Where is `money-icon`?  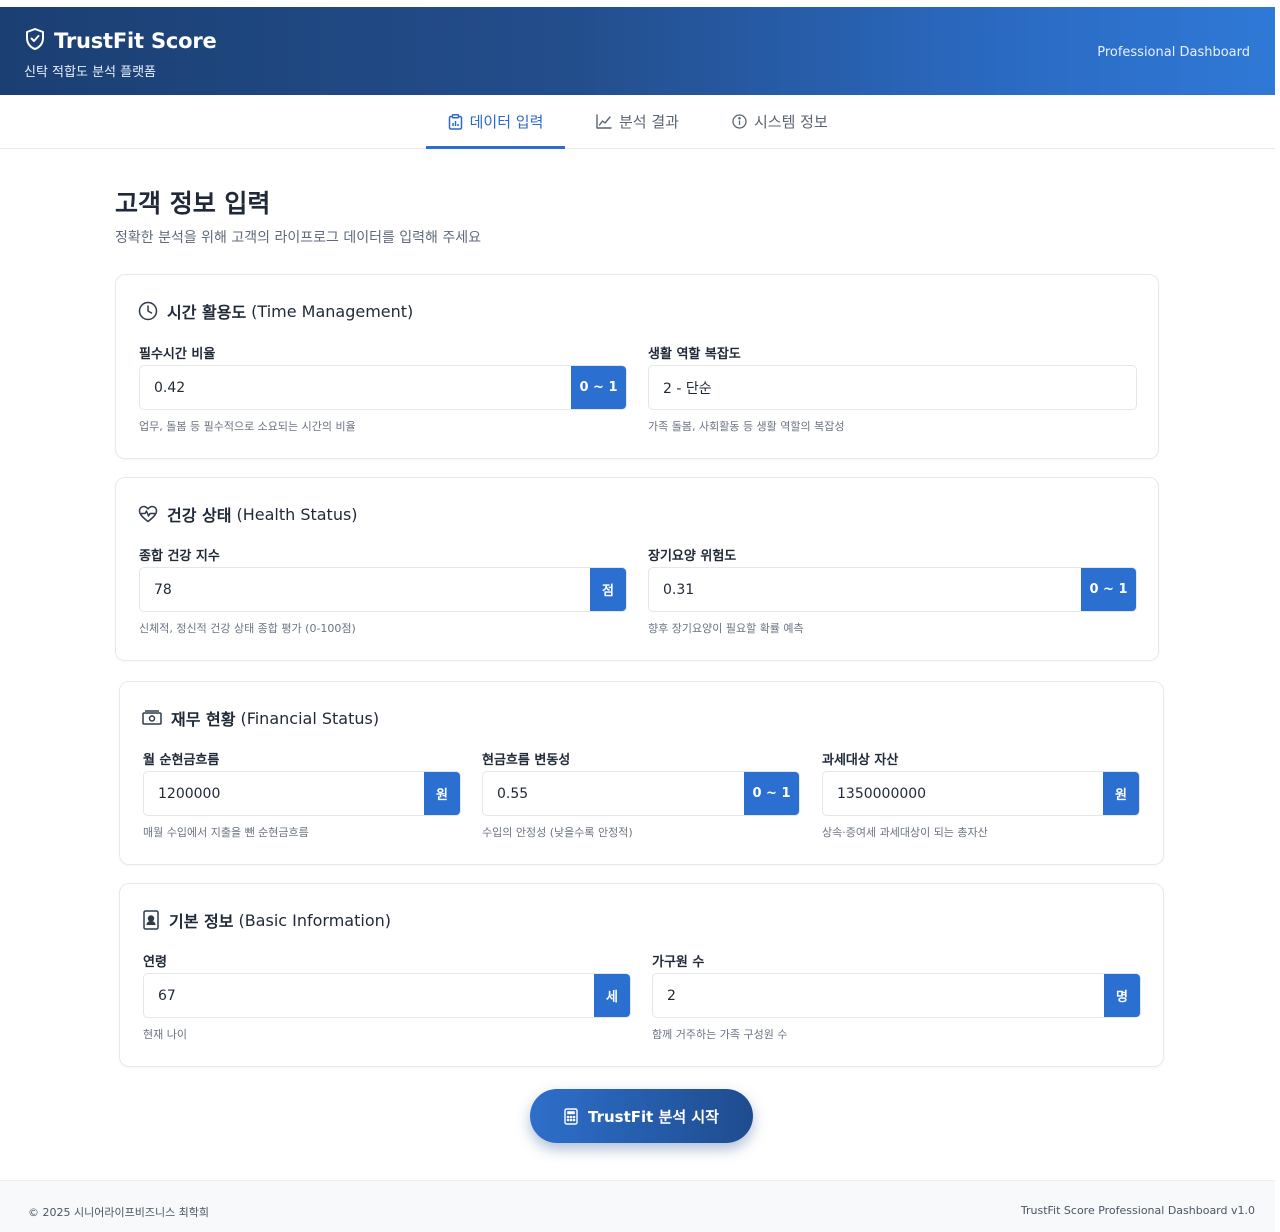 money-icon is located at coordinates (152, 718).